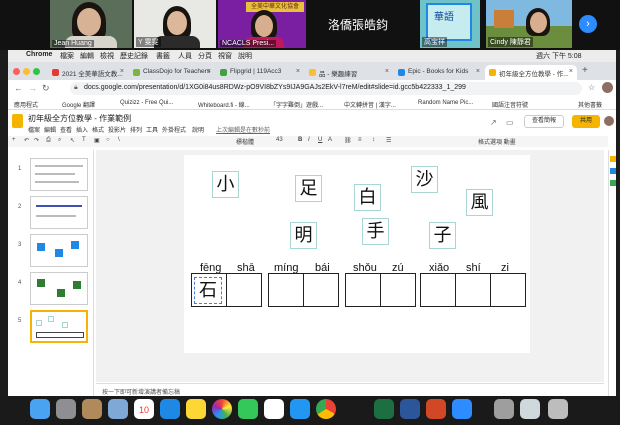 The width and height of the screenshot is (620, 425). Describe the element at coordinates (170, 409) in the screenshot. I see `safari-icon` at that location.